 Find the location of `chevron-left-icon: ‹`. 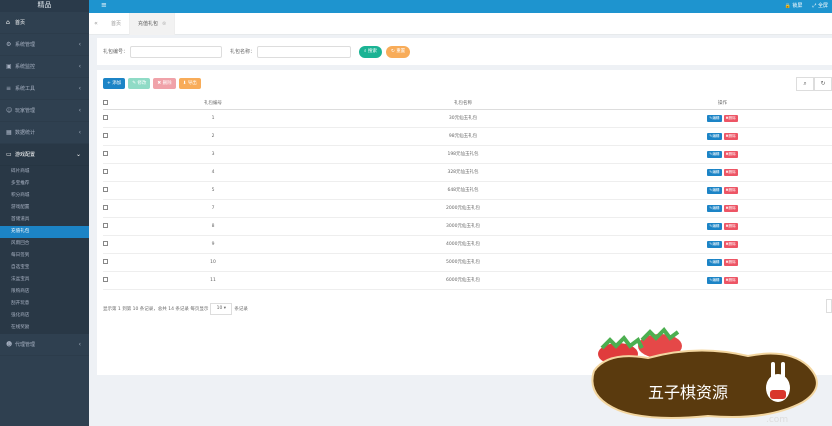

chevron-left-icon: ‹ is located at coordinates (79, 44).